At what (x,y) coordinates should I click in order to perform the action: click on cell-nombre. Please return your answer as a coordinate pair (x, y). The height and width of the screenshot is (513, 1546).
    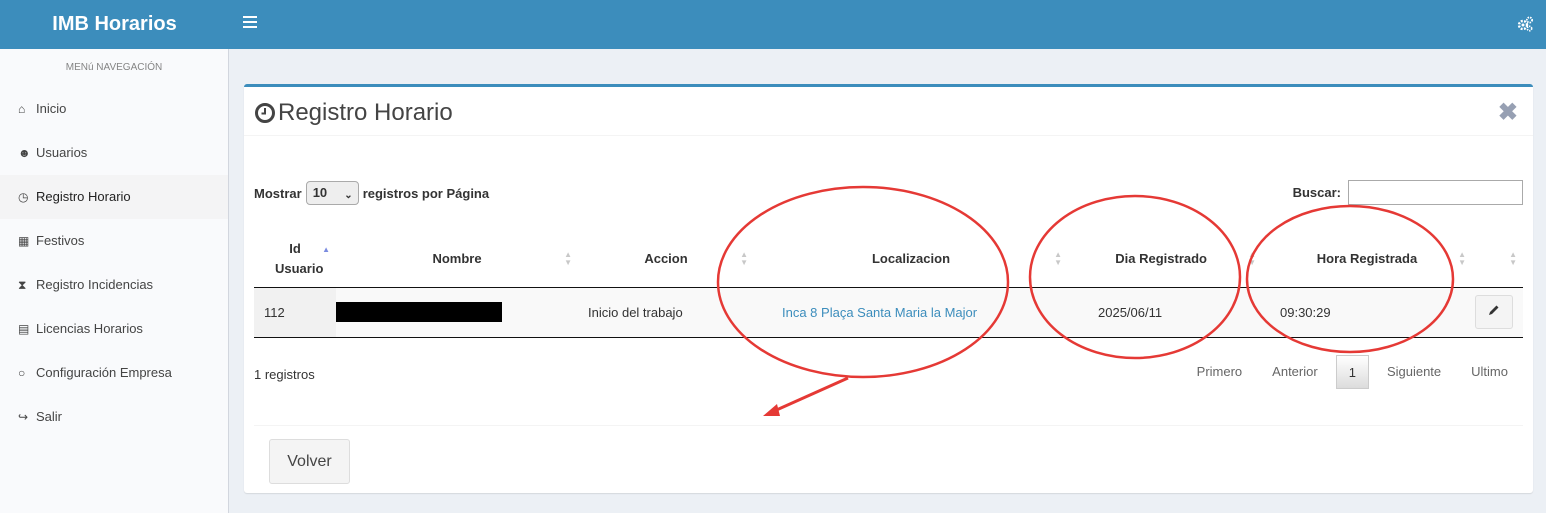
    Looking at the image, I should click on (457, 312).